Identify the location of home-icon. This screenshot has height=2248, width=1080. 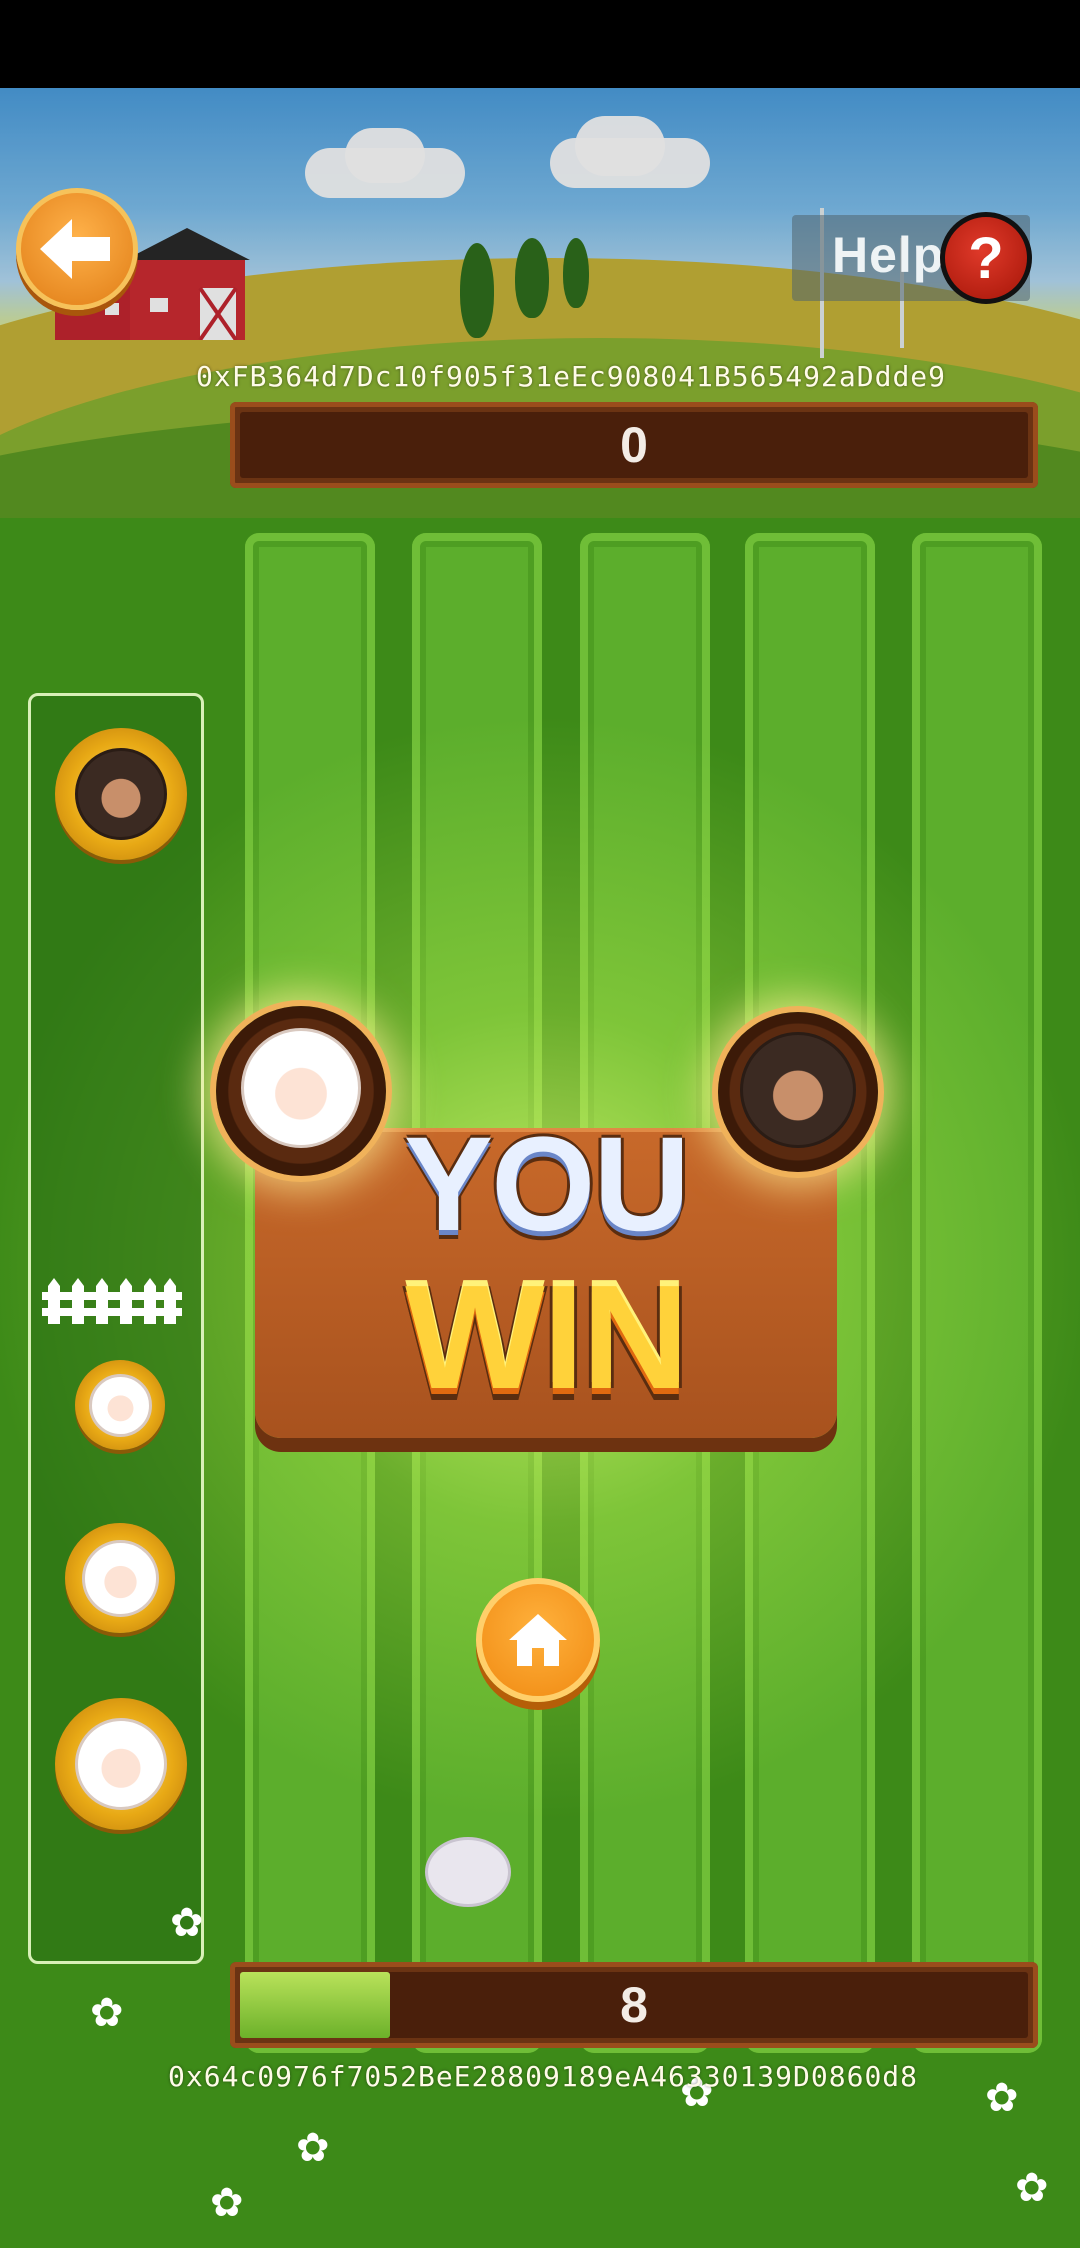
(538, 1640).